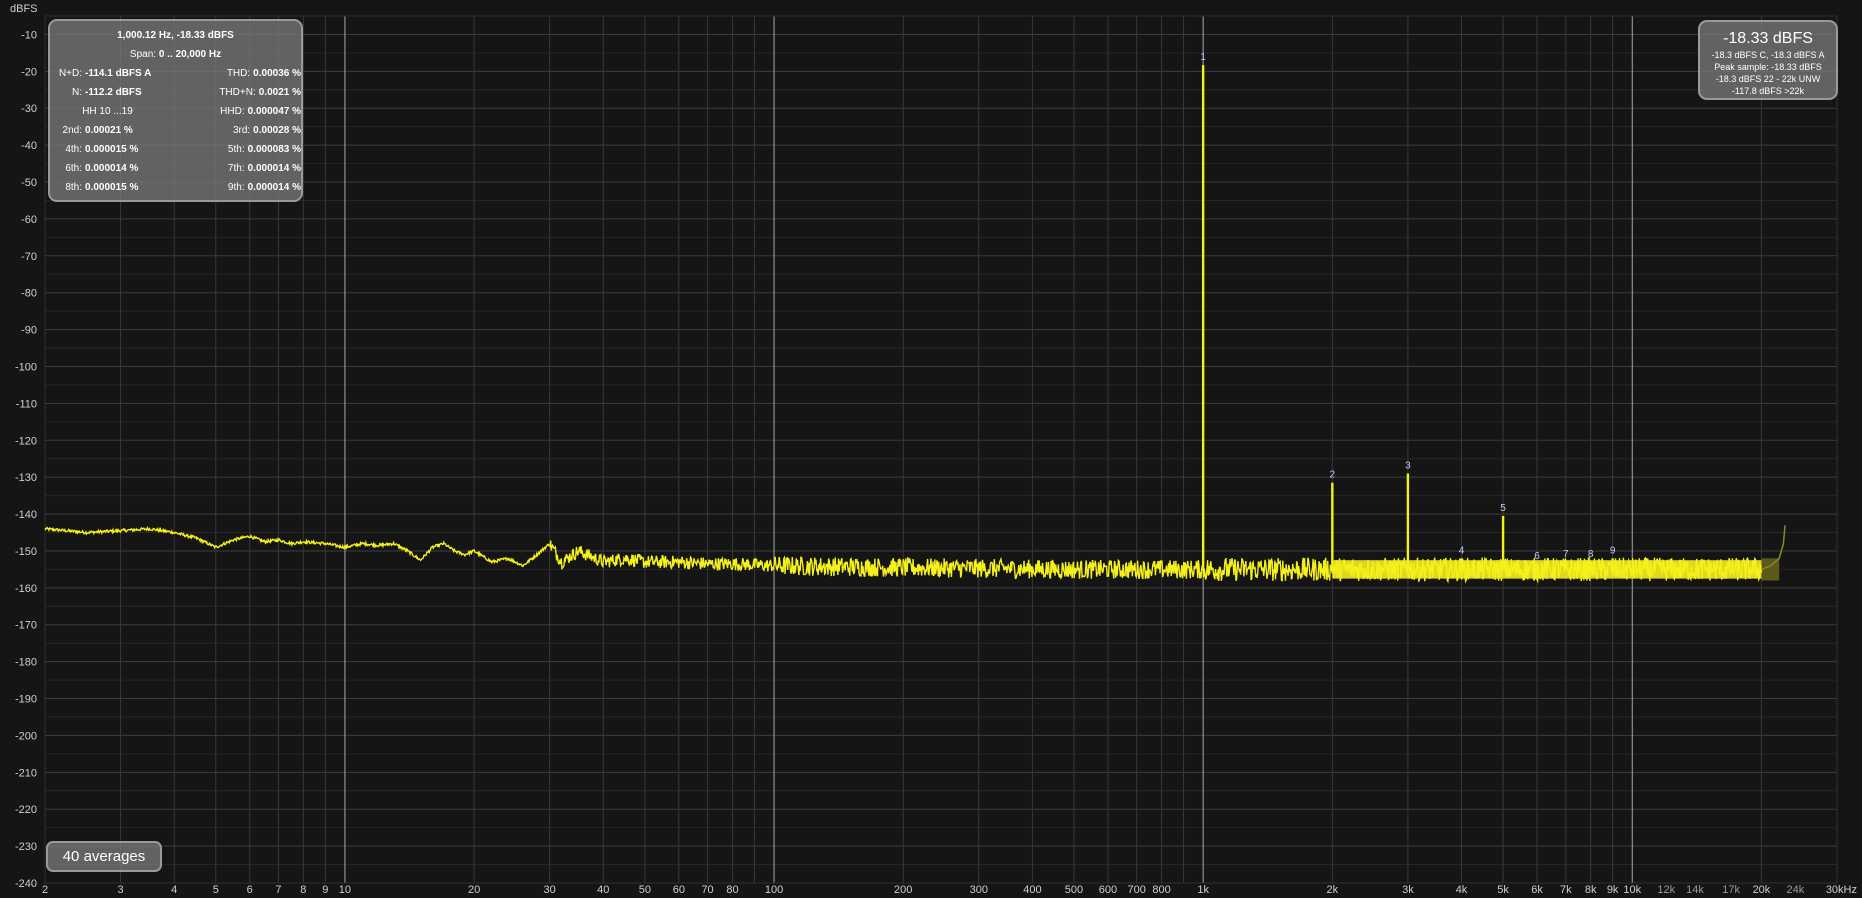  I want to click on stats-row: 8th: 0.000015 % 9th: 0.000014 %, so click(175, 187).